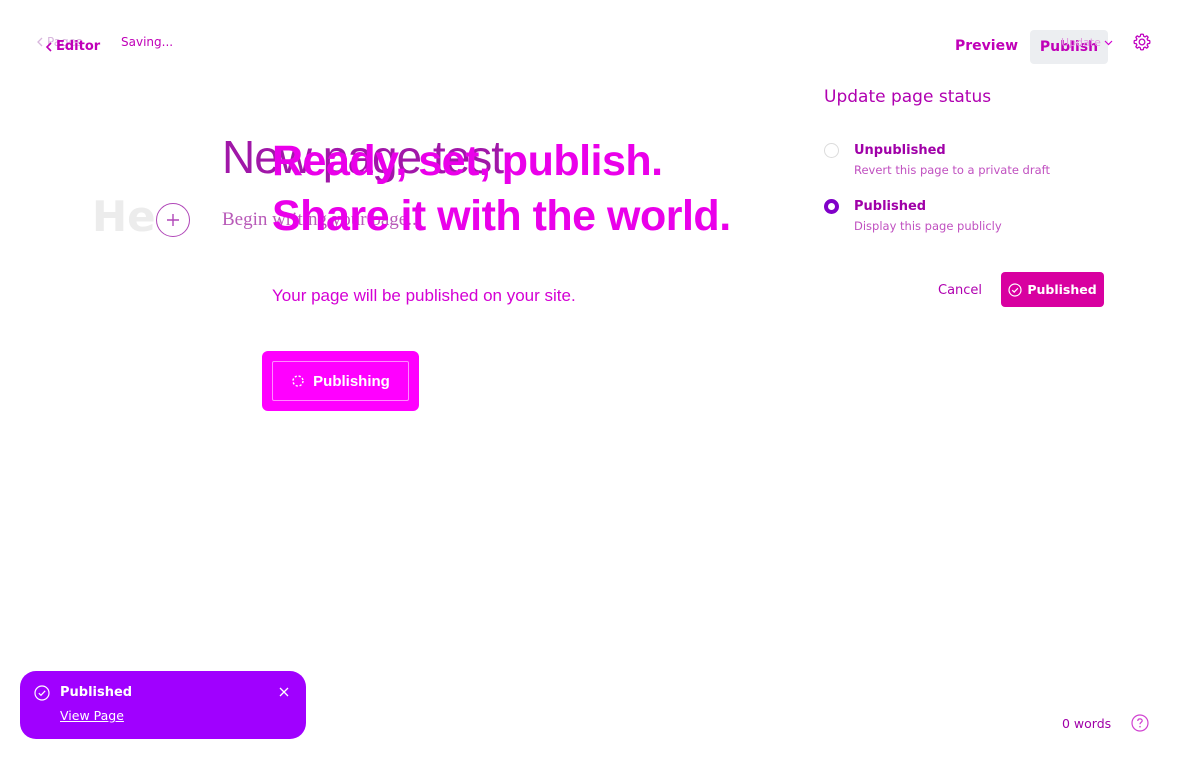  What do you see at coordinates (952, 170) in the screenshot?
I see `option-help: Revert this page to a private draft` at bounding box center [952, 170].